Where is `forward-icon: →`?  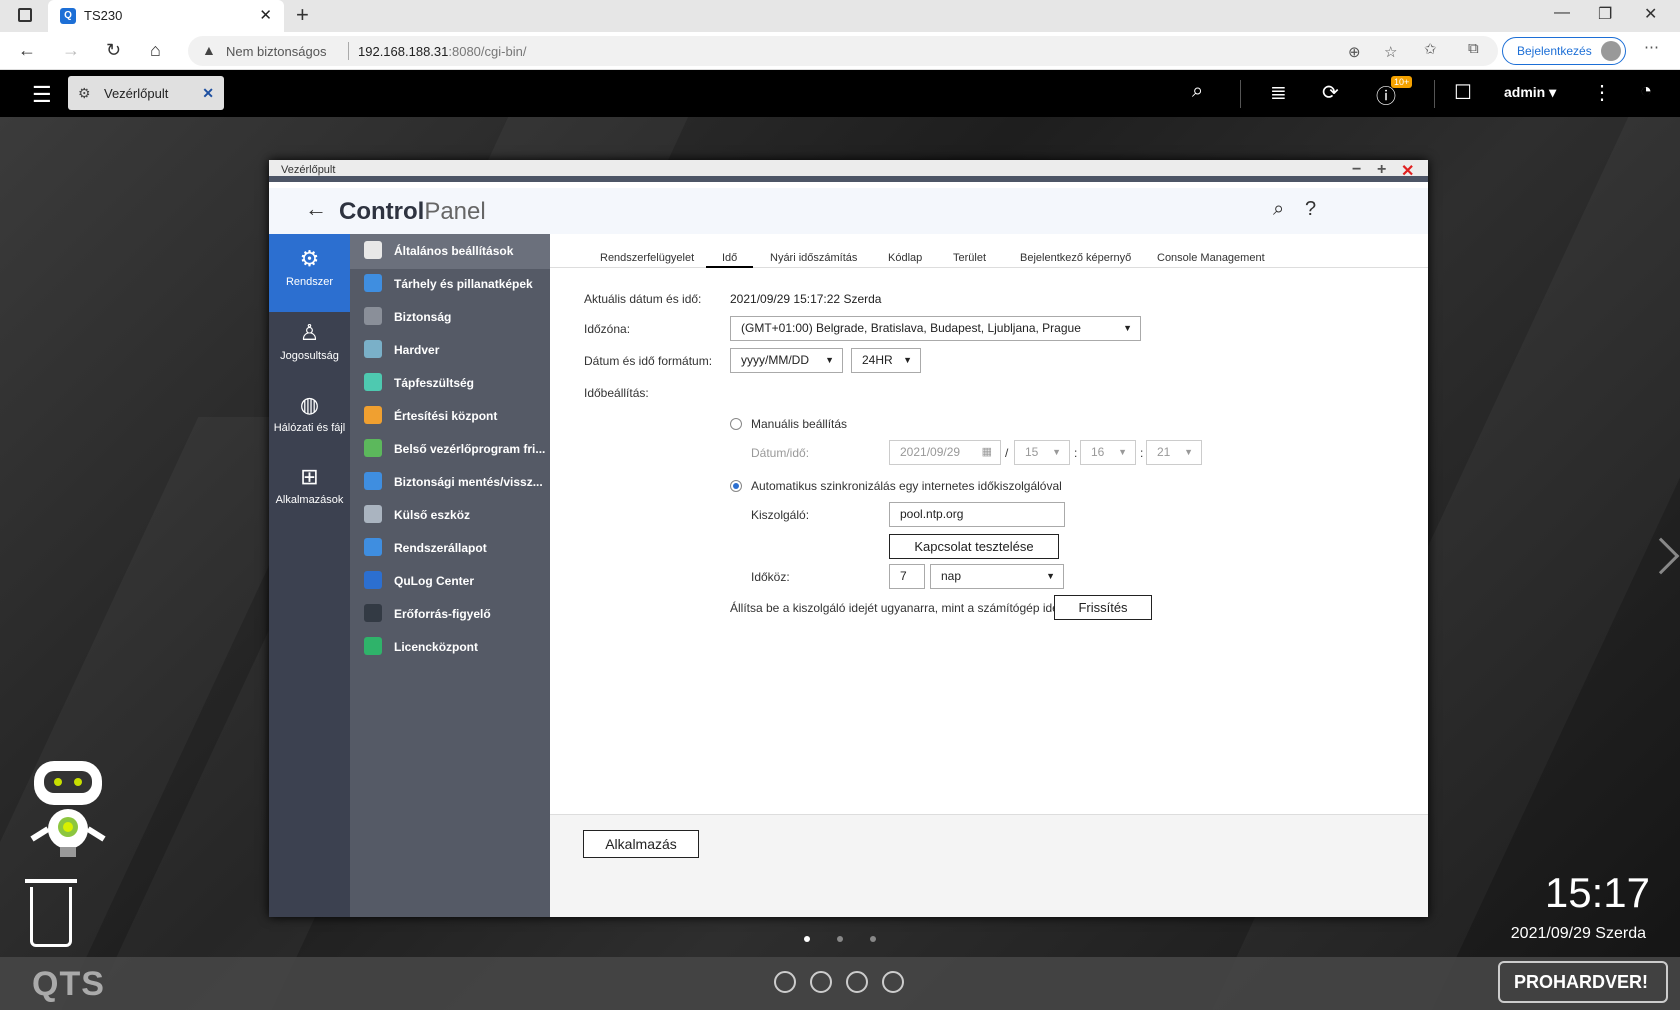 forward-icon: → is located at coordinates (71, 50).